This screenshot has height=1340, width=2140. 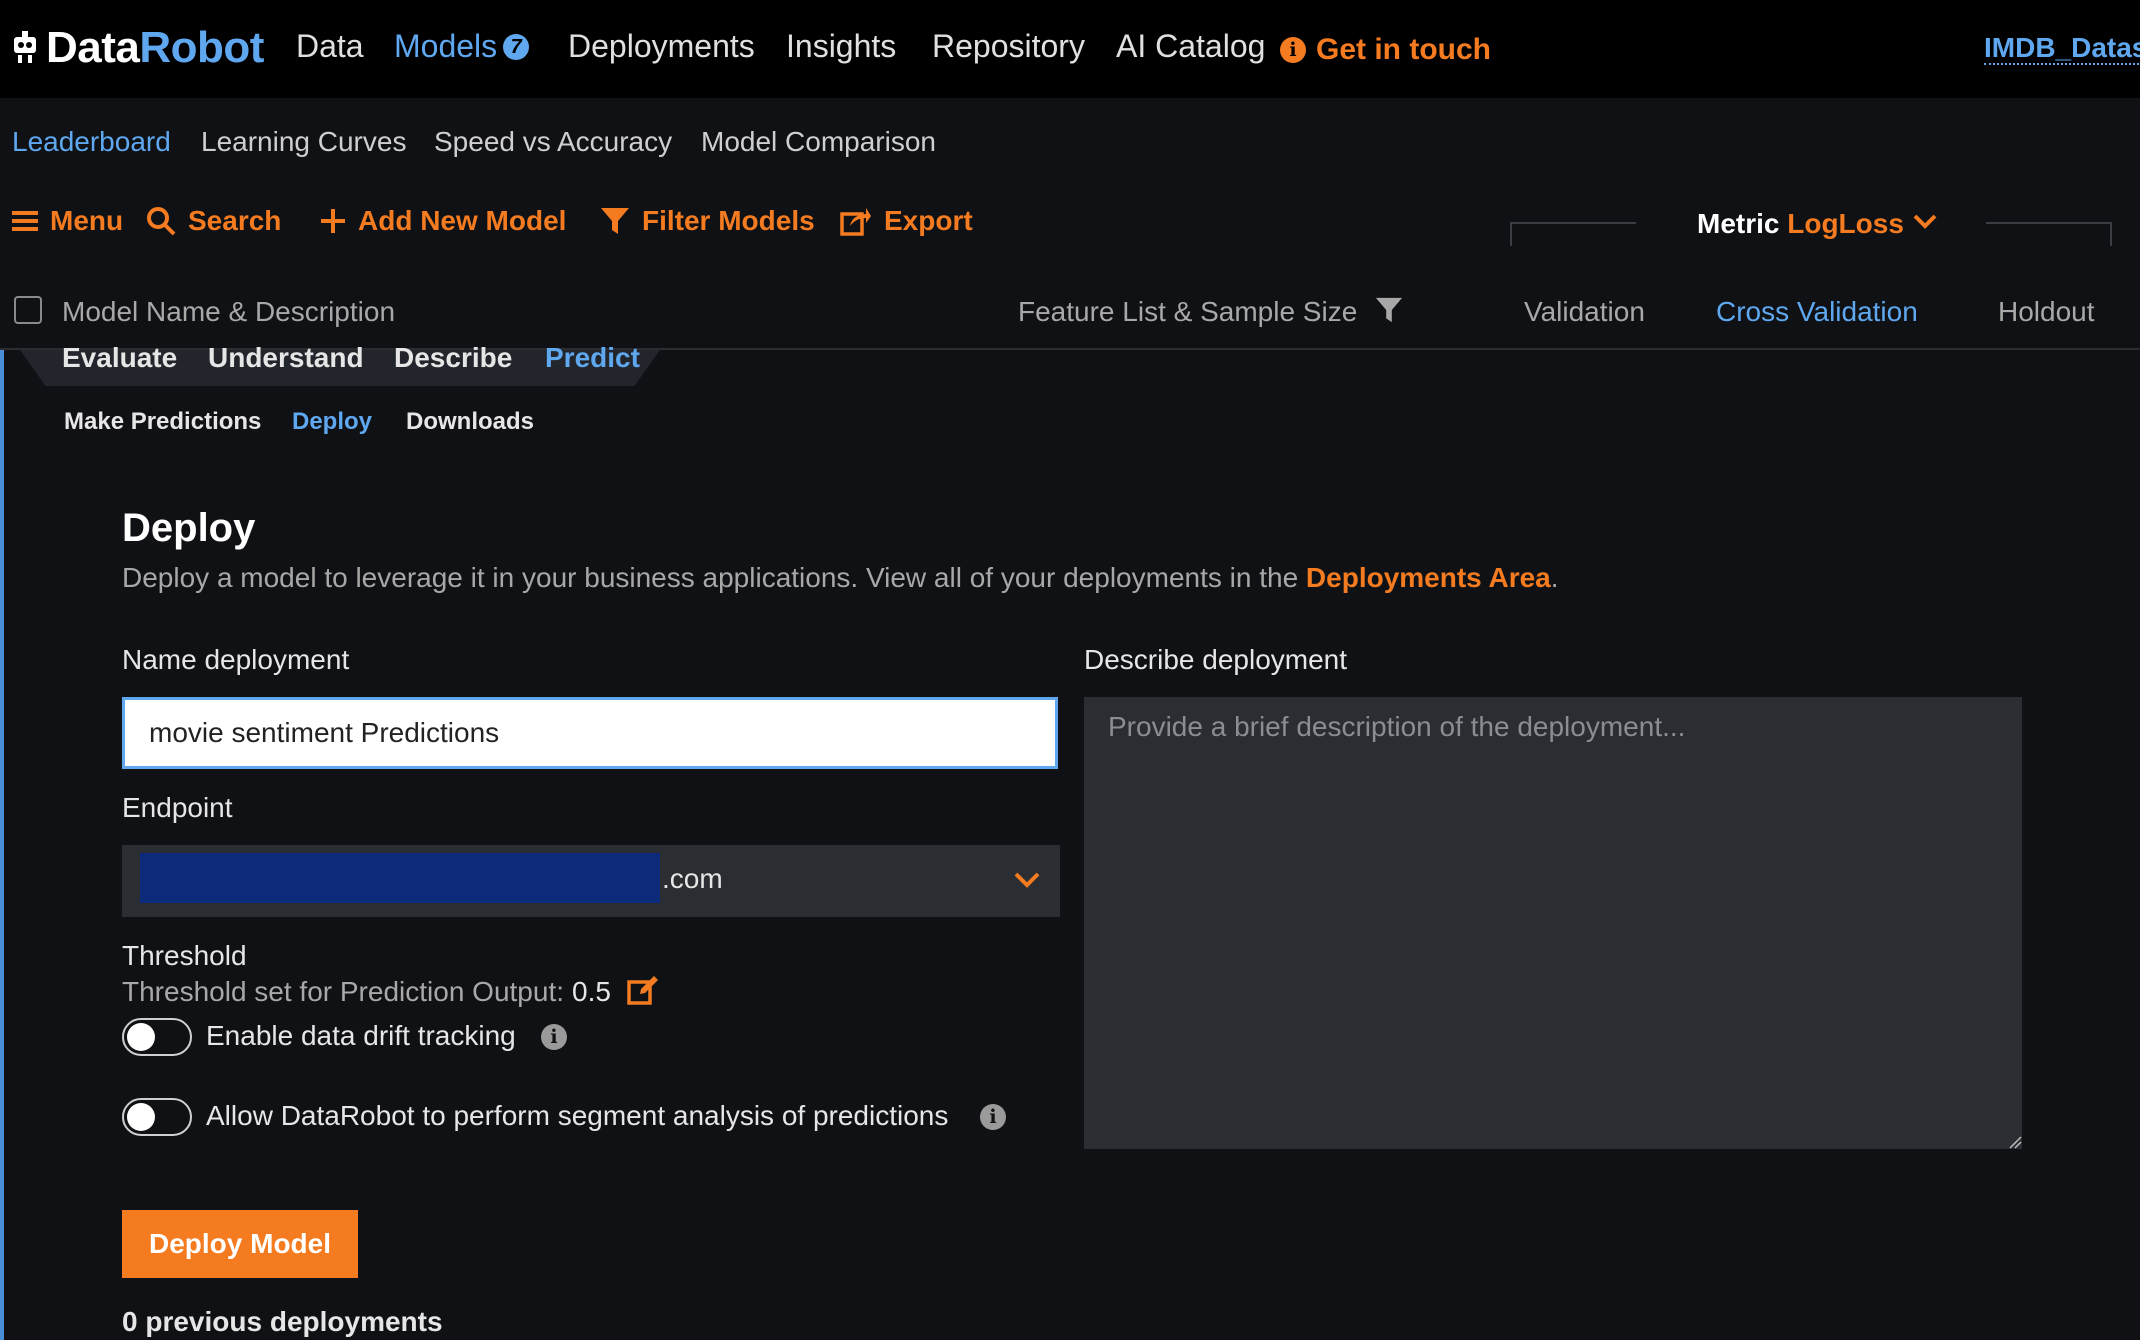 I want to click on edit-icon, so click(x=642, y=990).